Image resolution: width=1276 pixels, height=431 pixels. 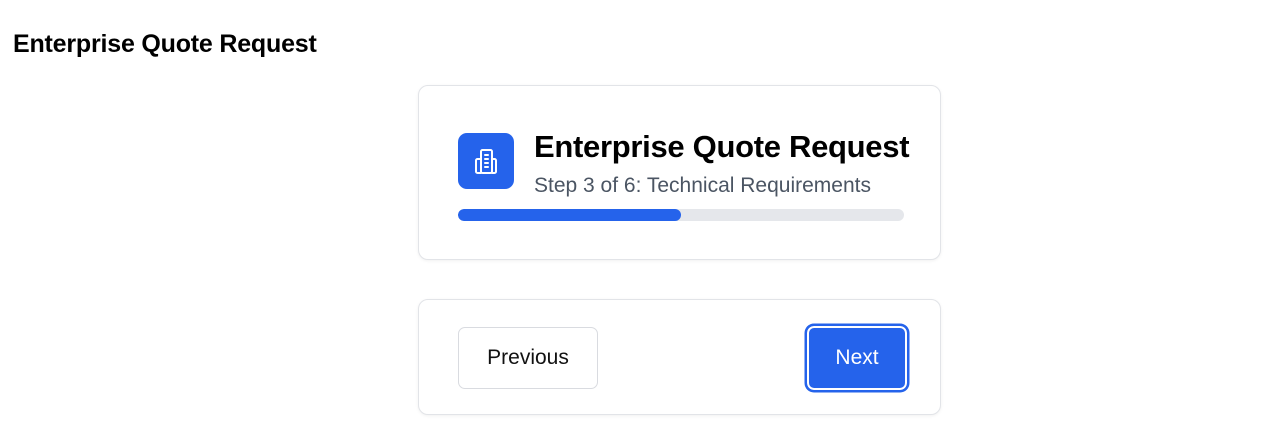 What do you see at coordinates (528, 358) in the screenshot?
I see `previous-button: Previous` at bounding box center [528, 358].